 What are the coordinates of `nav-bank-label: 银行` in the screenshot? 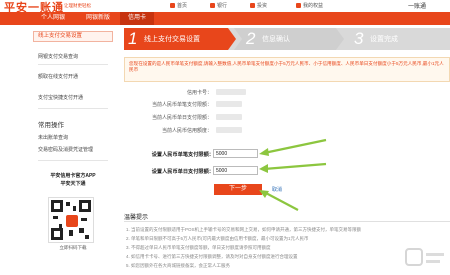 It's located at (222, 6).